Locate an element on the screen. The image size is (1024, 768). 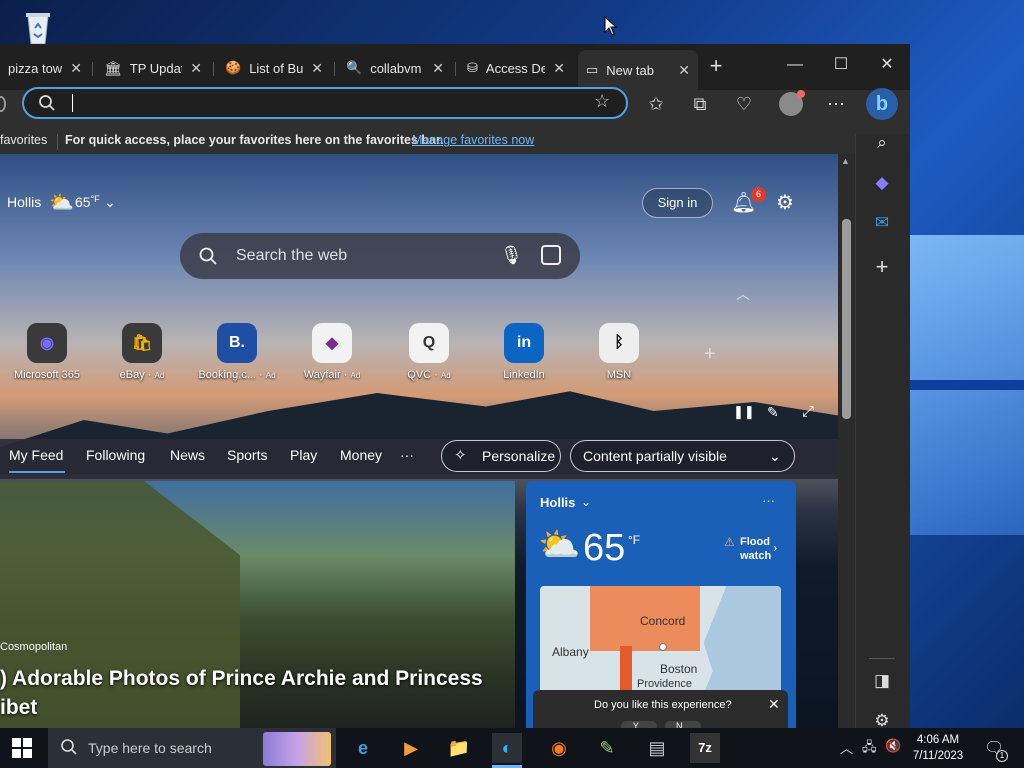
recycle-bin-icon is located at coordinates (38, 26).